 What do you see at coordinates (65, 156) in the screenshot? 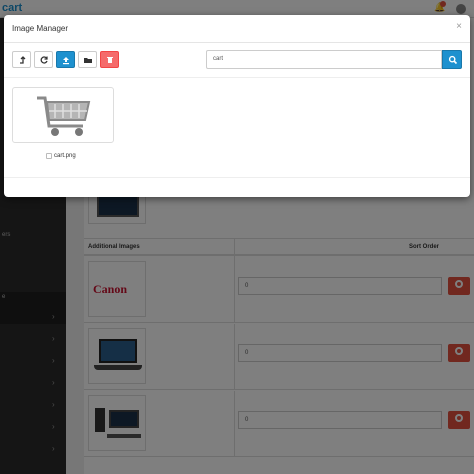
I see `image-filename: cart.png` at bounding box center [65, 156].